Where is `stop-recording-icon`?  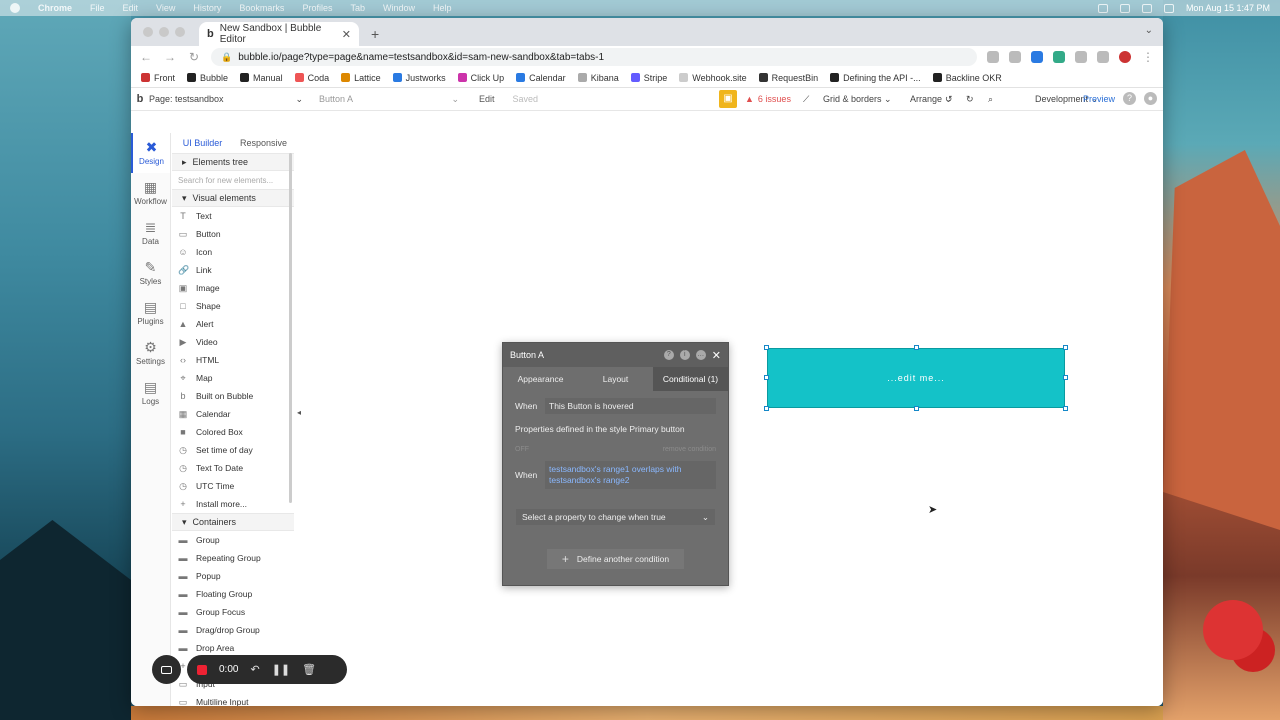 stop-recording-icon is located at coordinates (202, 669).